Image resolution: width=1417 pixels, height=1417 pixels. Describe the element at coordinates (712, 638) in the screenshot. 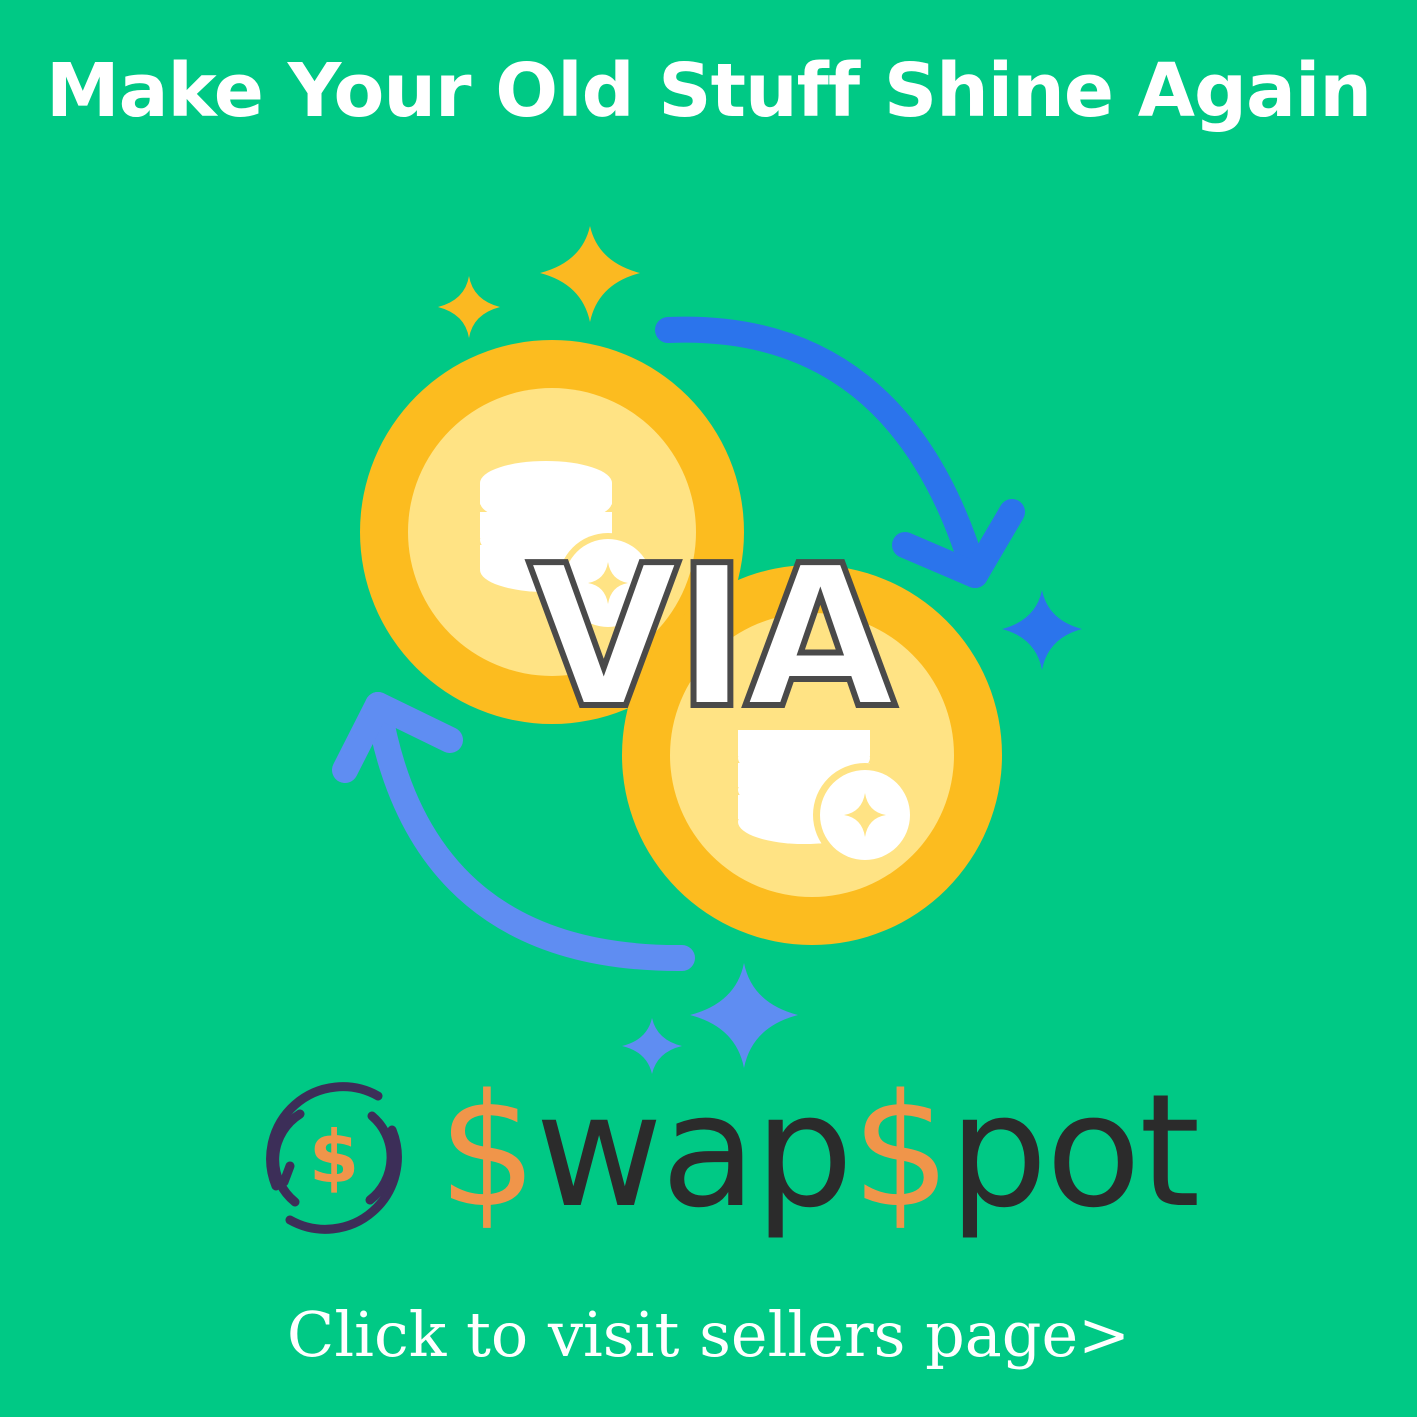

I see `via-label: VIA` at that location.